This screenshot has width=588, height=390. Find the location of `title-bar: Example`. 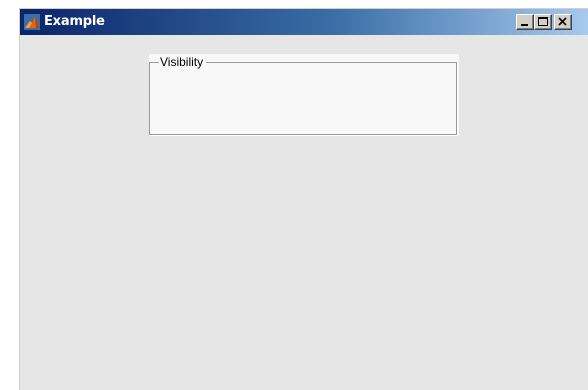

title-bar: Example is located at coordinates (304, 21).